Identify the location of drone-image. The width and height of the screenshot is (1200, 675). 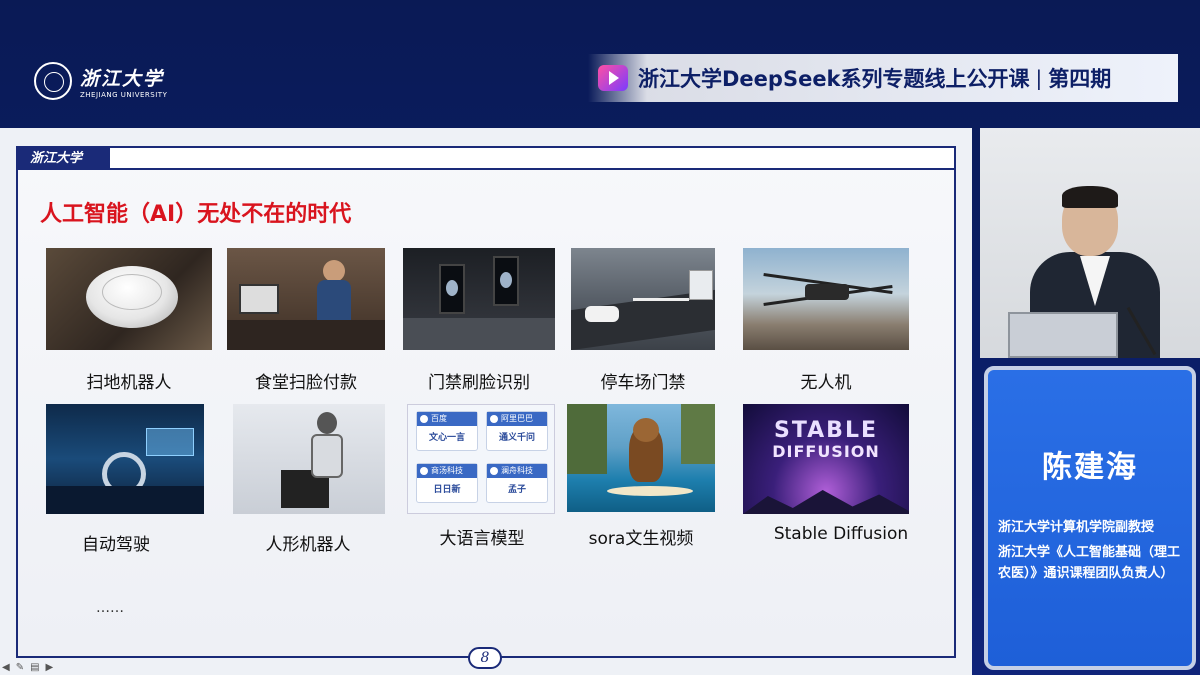
(826, 299).